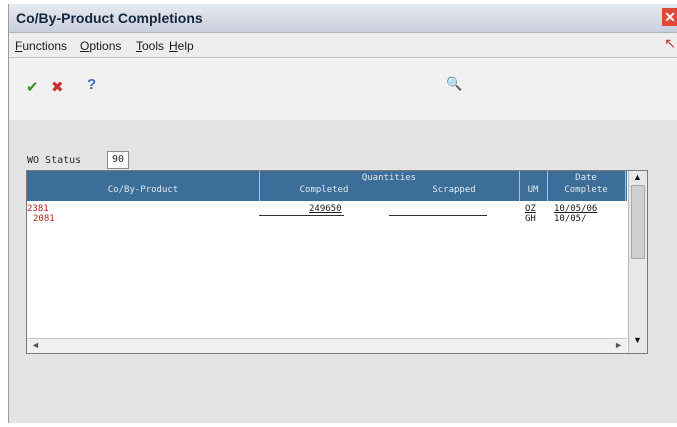 Image resolution: width=677 pixels, height=427 pixels. I want to click on pin-arrow-icon: ↖, so click(670, 43).